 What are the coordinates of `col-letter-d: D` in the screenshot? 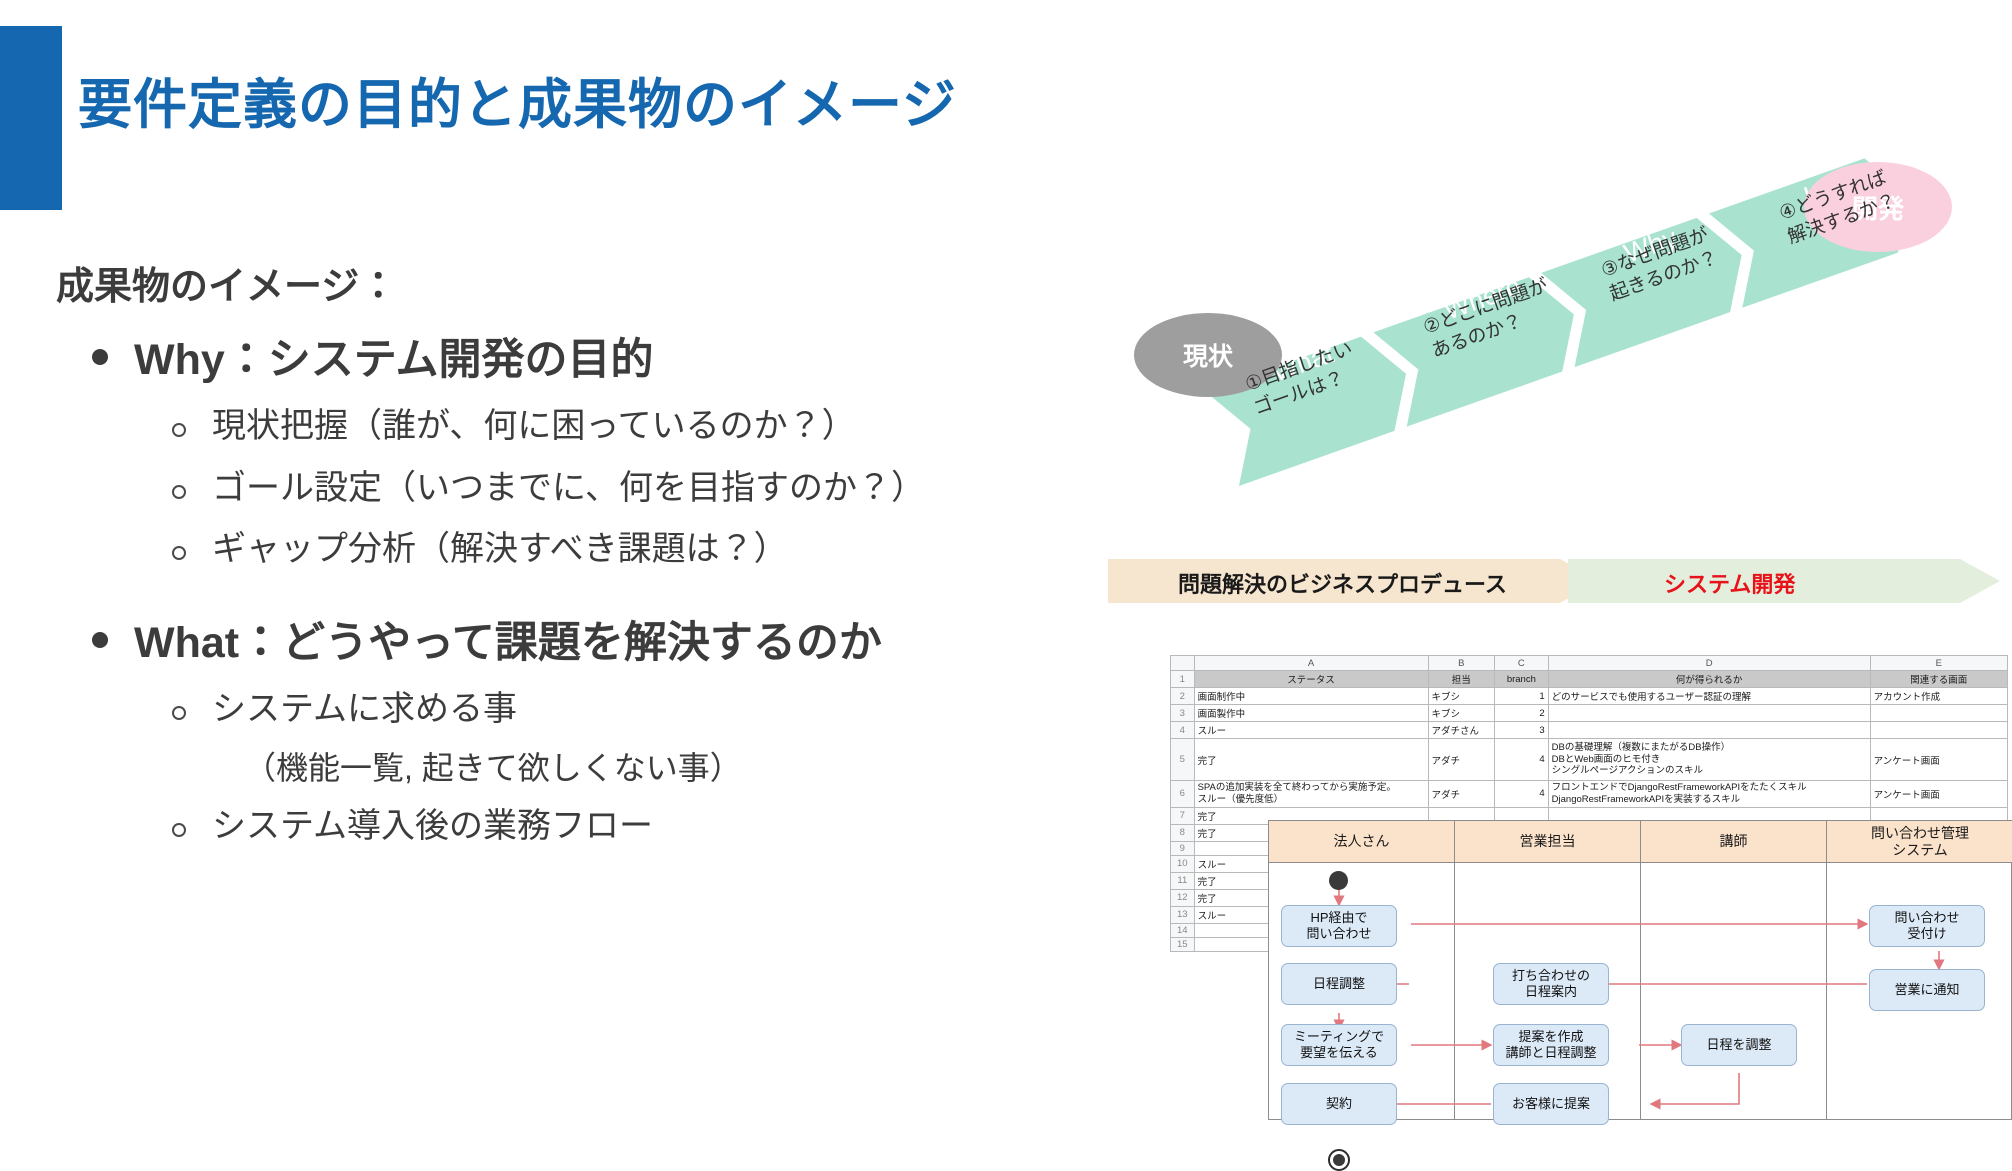 It's located at (1709, 663).